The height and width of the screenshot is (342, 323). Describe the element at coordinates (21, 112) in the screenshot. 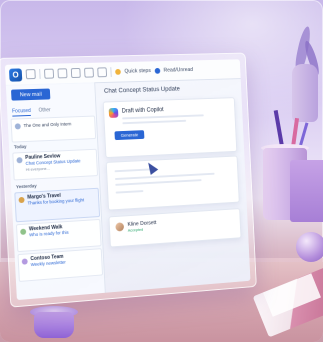

I see `tab-focused: Focused` at that location.